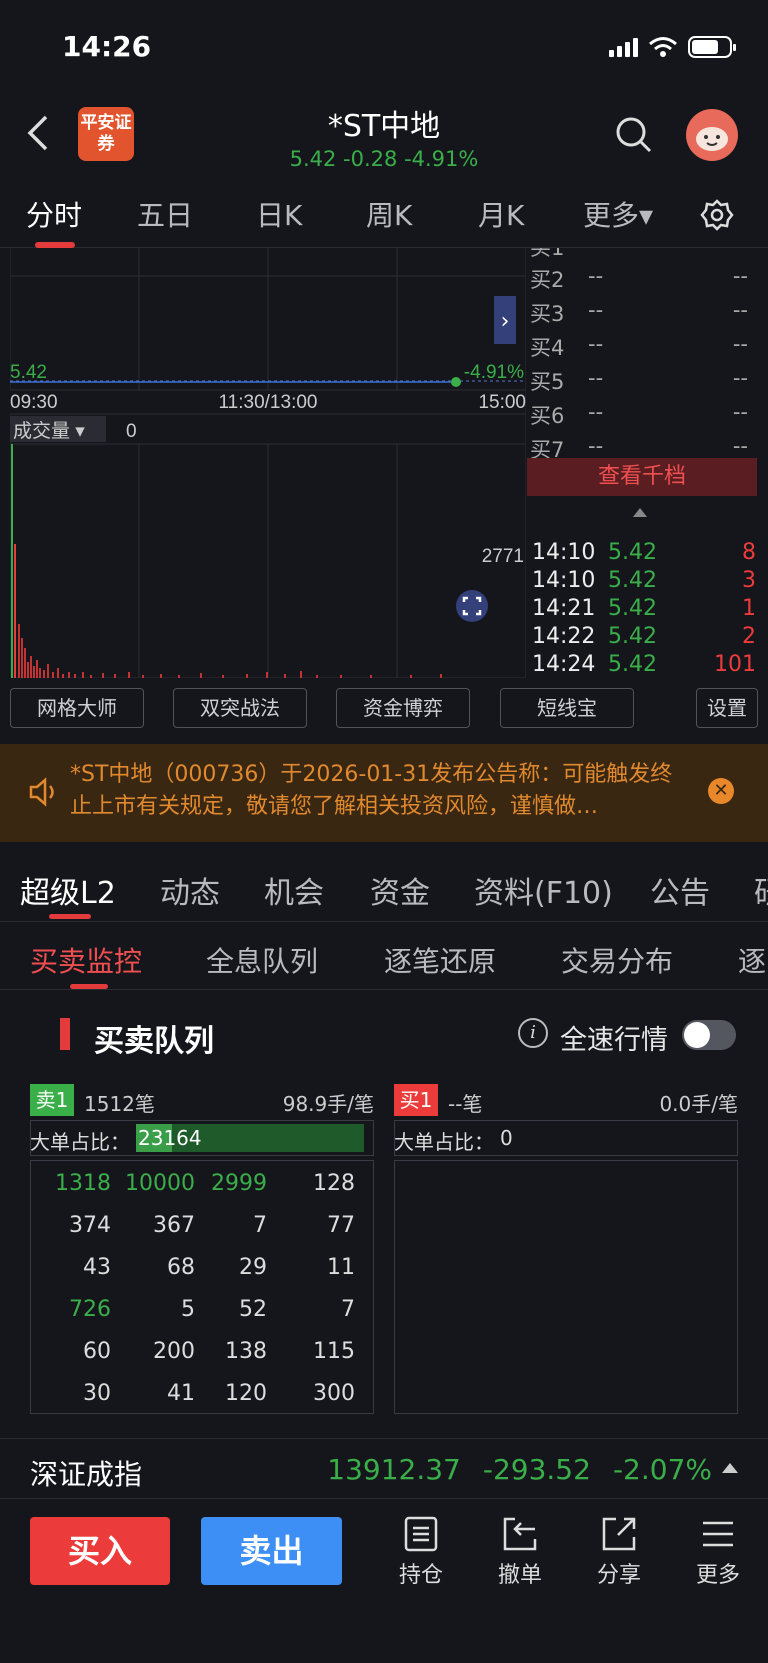  I want to click on tab-weekly-k: 周K, so click(389, 214).